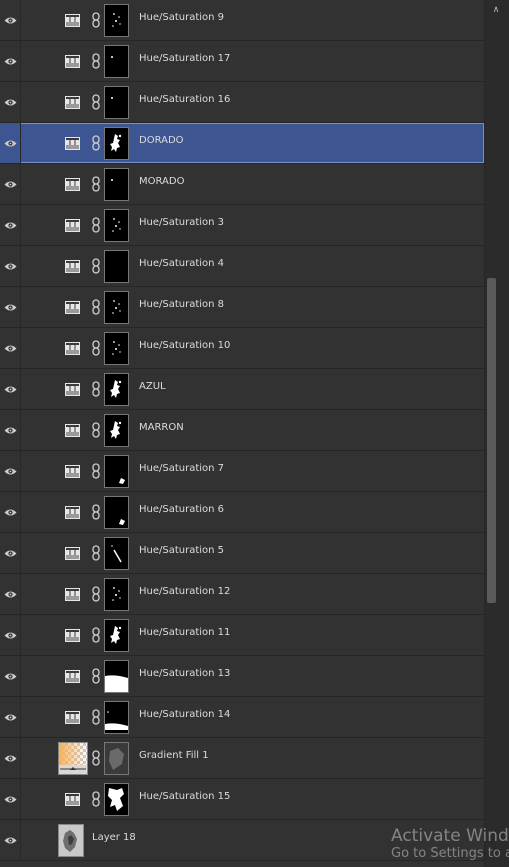 Image resolution: width=509 pixels, height=867 pixels. Describe the element at coordinates (181, 509) in the screenshot. I see `layer-name: Hue/Saturation 6` at that location.